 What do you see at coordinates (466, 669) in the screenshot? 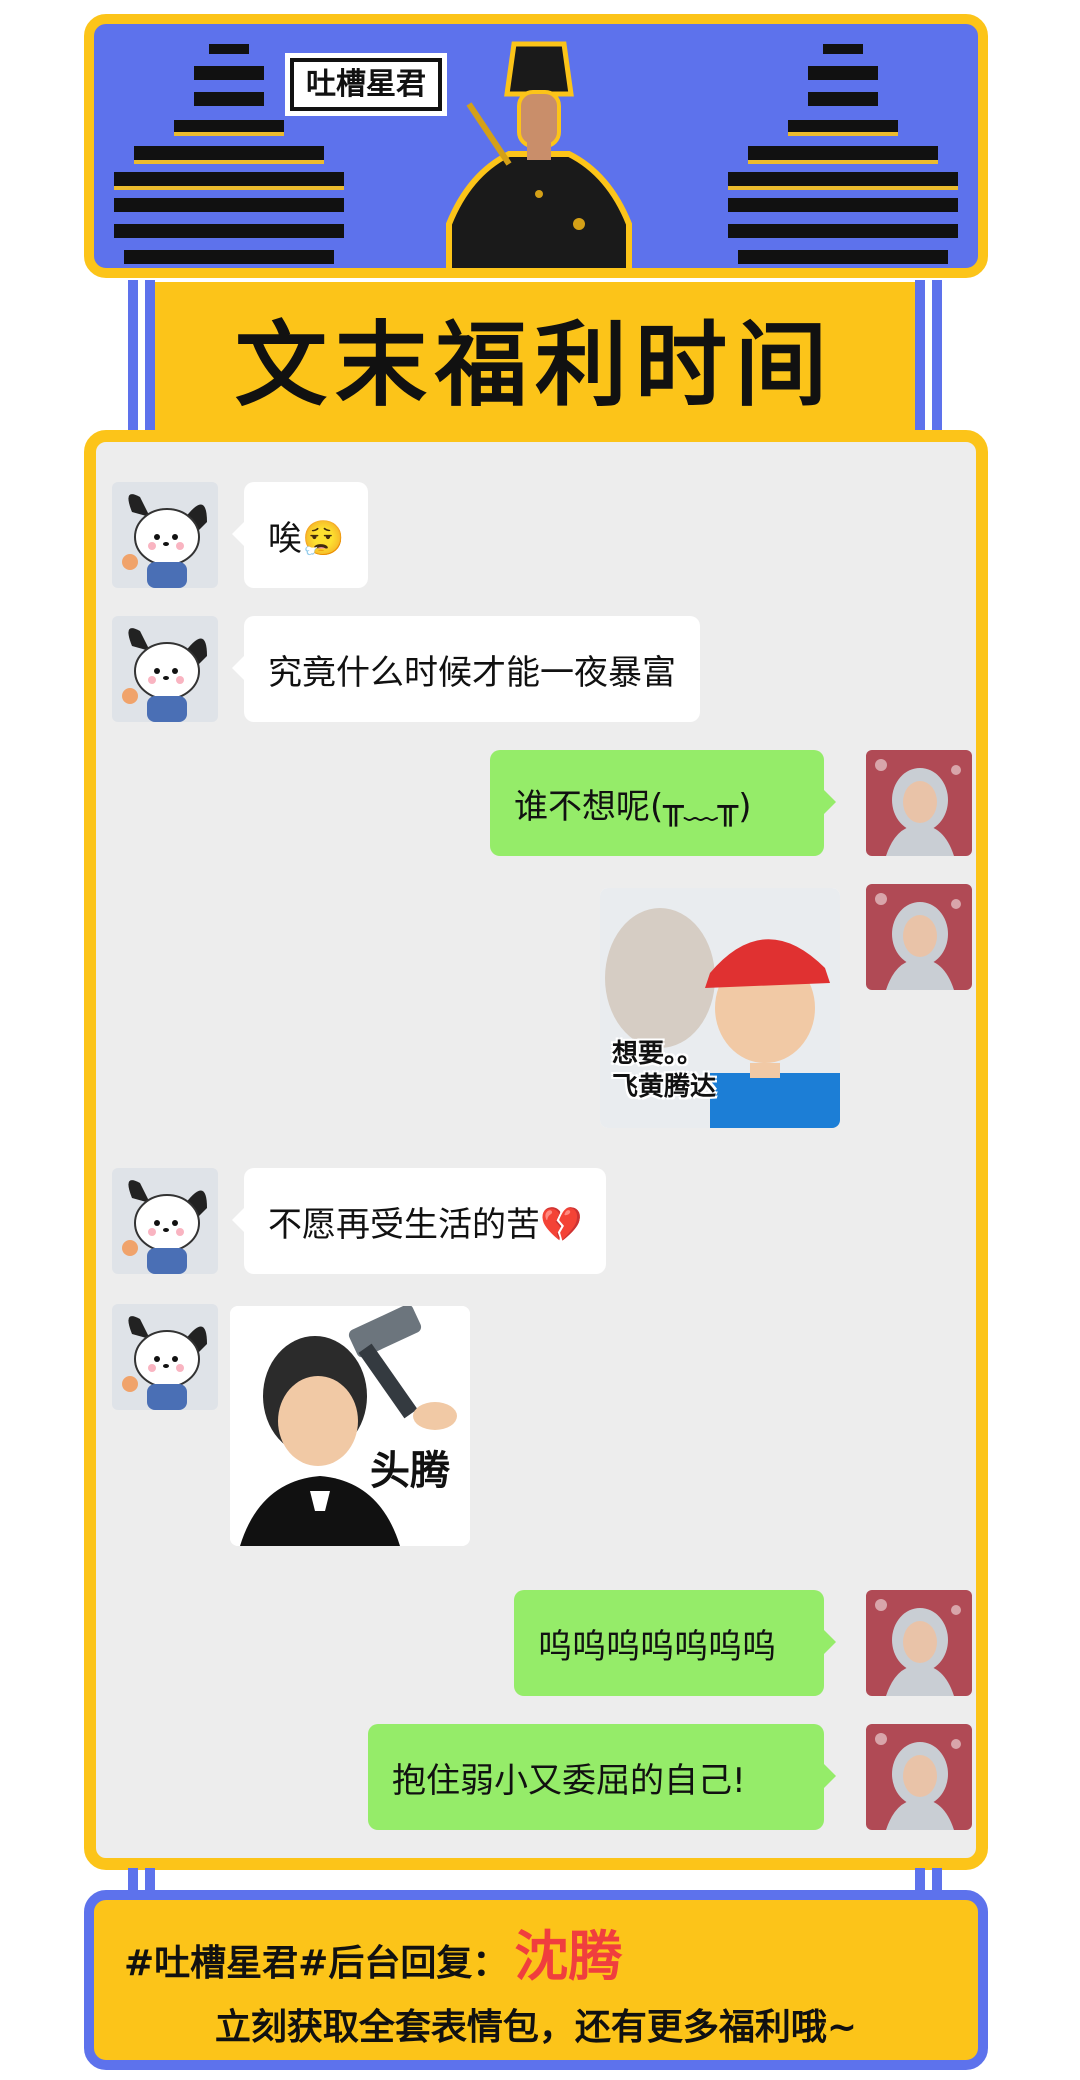
I see `chat-bubble-incoming: 究竟什么时候才能一夜暴富` at bounding box center [466, 669].